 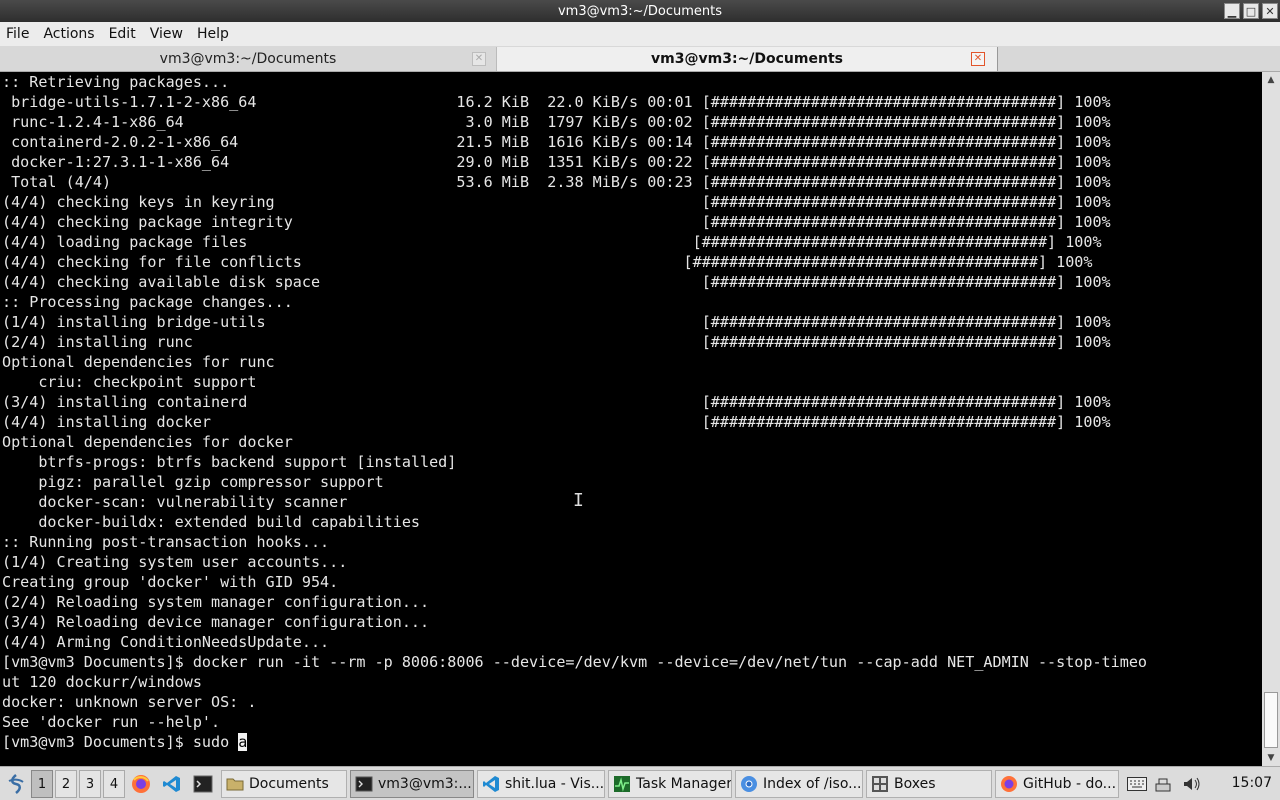 What do you see at coordinates (684, 784) in the screenshot?
I see `task-label: Task Manager` at bounding box center [684, 784].